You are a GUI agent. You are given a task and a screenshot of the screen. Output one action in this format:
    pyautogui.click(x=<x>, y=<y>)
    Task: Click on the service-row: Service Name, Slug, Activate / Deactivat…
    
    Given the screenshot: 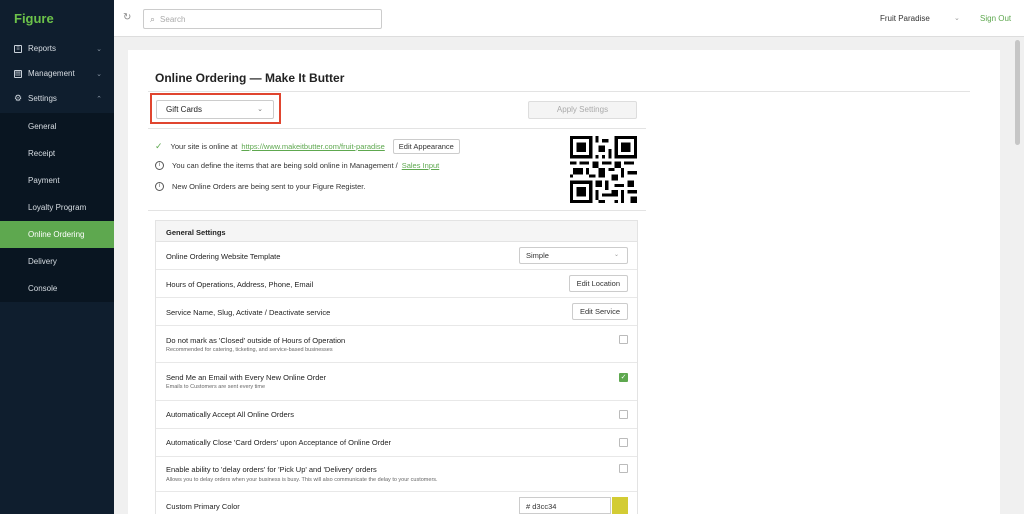 What is the action you would take?
    pyautogui.click(x=396, y=312)
    